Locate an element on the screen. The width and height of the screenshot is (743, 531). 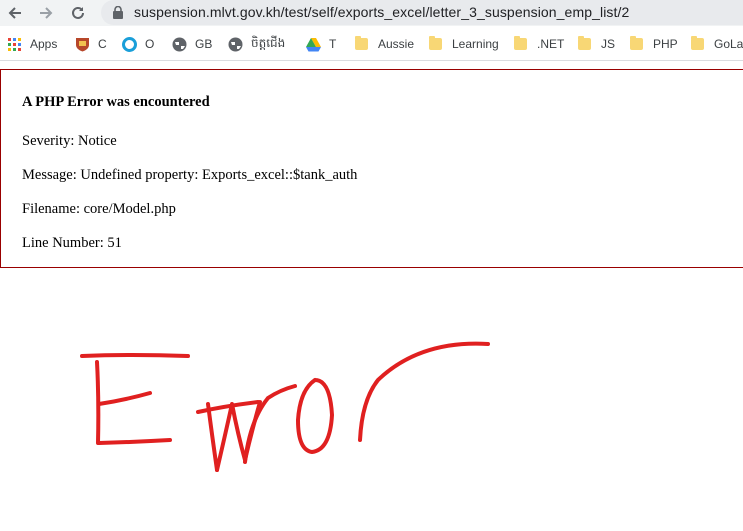
handwritten-error-scribble is located at coordinates (285, 406).